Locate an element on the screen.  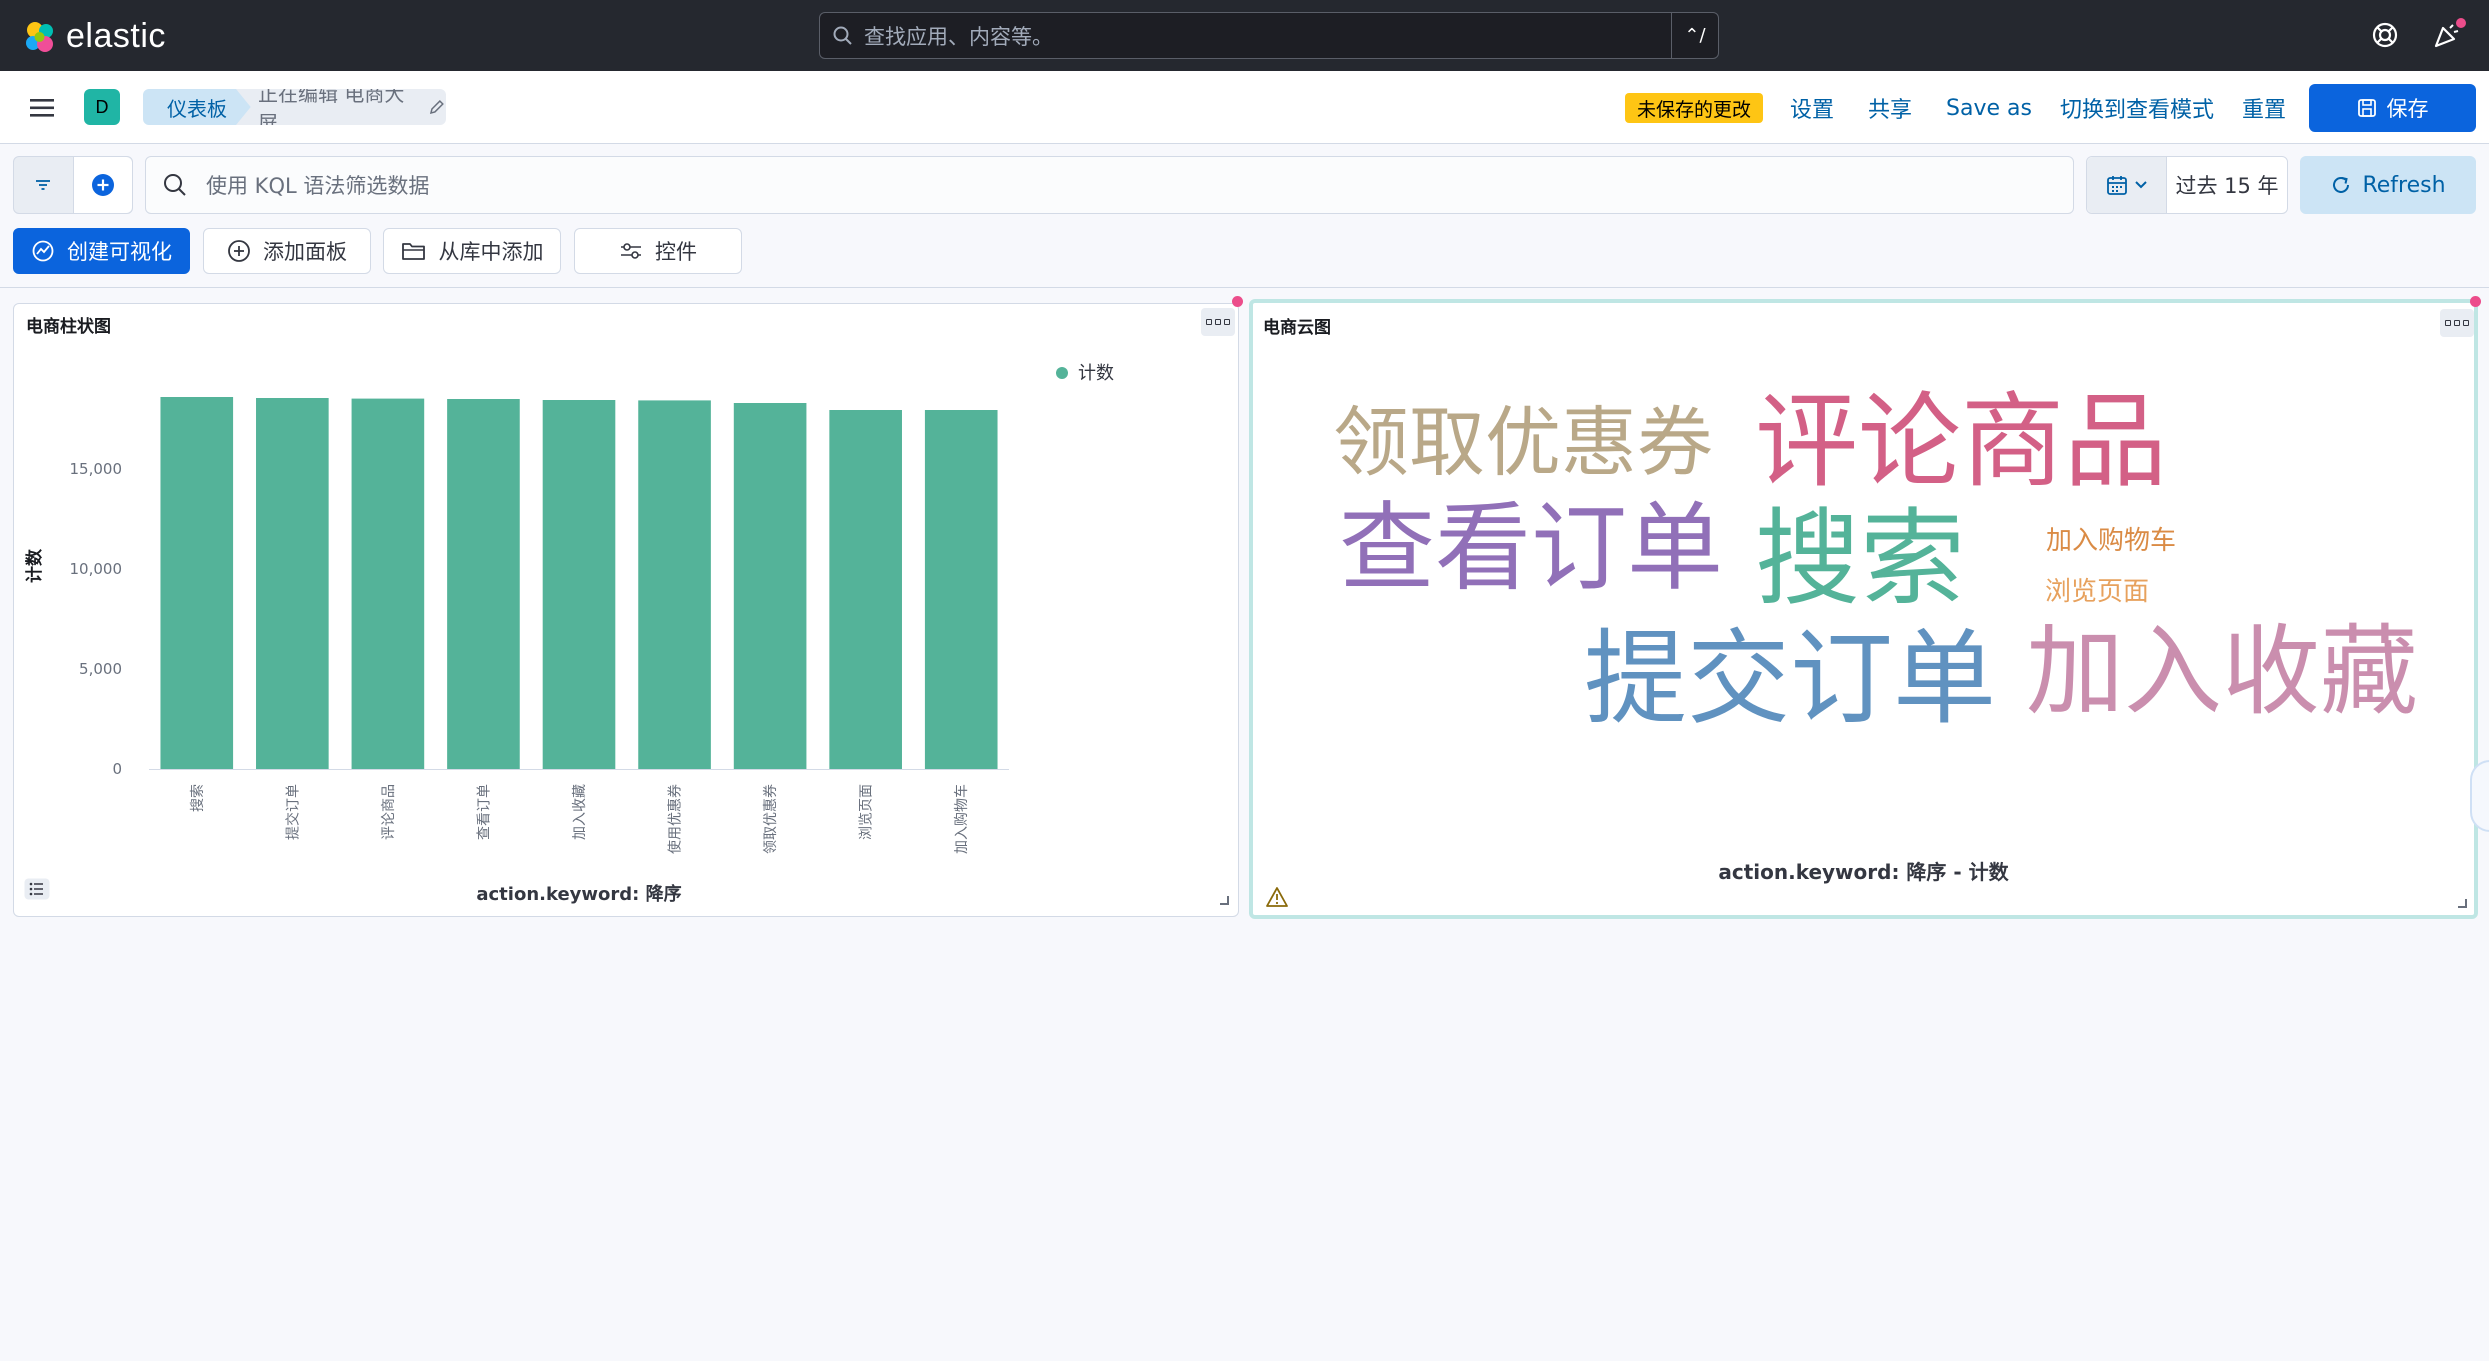
cloud-word: 提交订单 is located at coordinates (1790, 679).